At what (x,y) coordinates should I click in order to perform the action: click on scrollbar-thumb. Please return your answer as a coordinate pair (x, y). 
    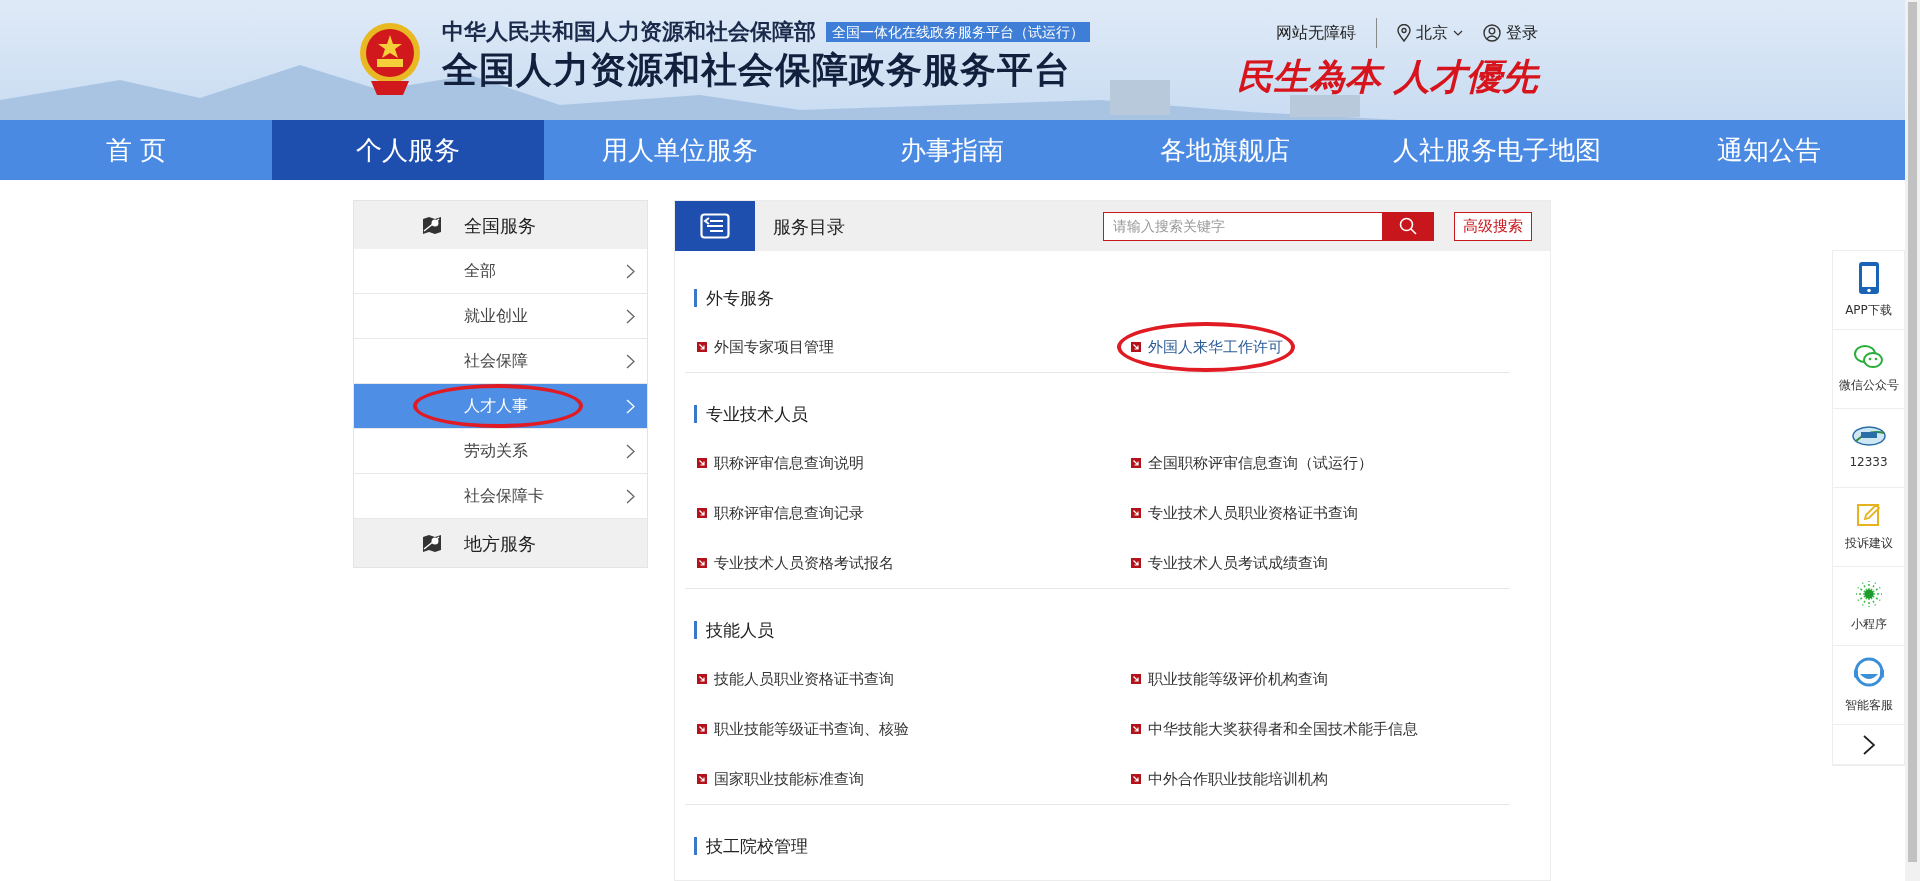
    Looking at the image, I should click on (1912, 432).